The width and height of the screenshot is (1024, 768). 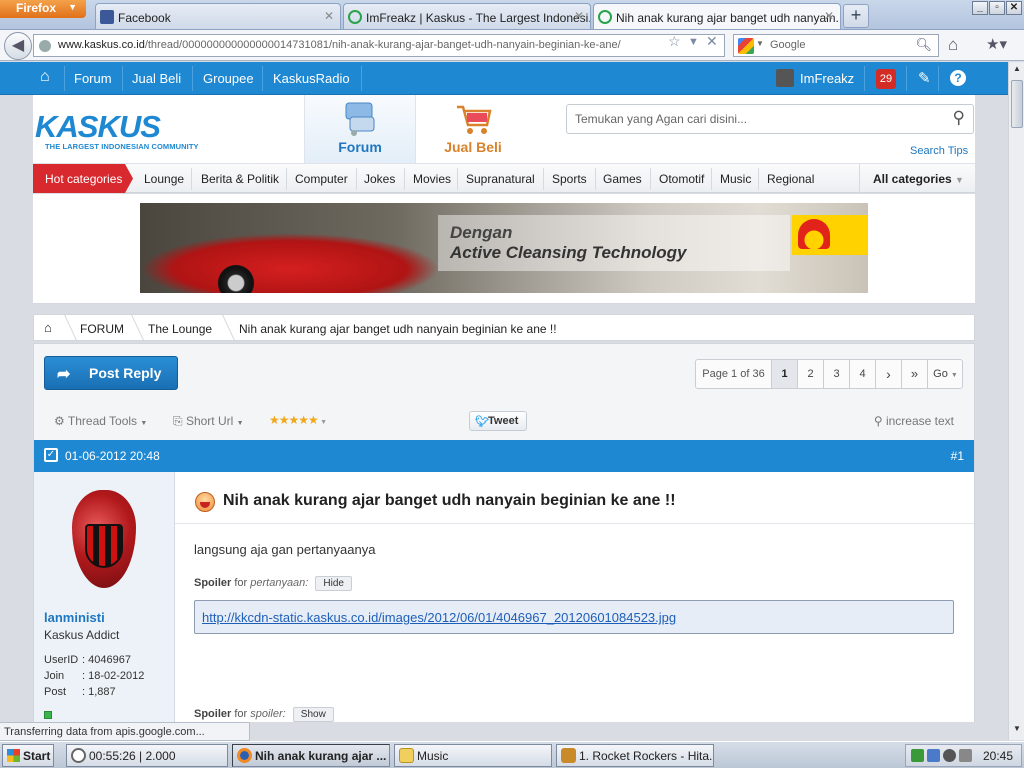 I want to click on tweet-button: 🐦︎ Tweet, so click(x=498, y=421).